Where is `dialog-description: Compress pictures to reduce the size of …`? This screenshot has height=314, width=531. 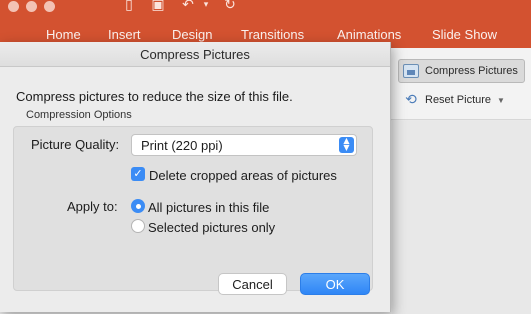 dialog-description: Compress pictures to reduce the size of … is located at coordinates (154, 96).